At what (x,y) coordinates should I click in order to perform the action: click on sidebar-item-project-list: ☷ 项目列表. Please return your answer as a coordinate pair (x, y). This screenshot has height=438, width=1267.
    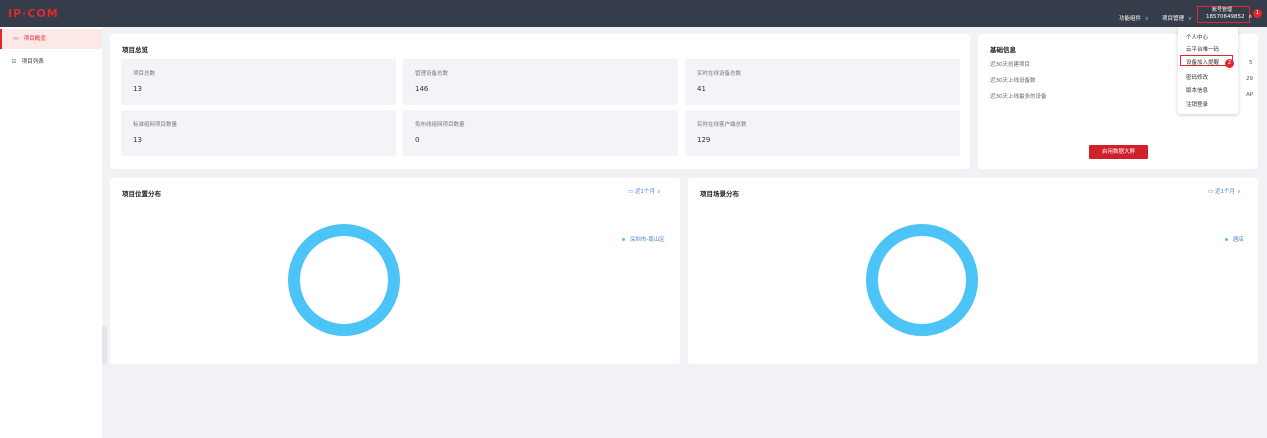
    Looking at the image, I should click on (51, 62).